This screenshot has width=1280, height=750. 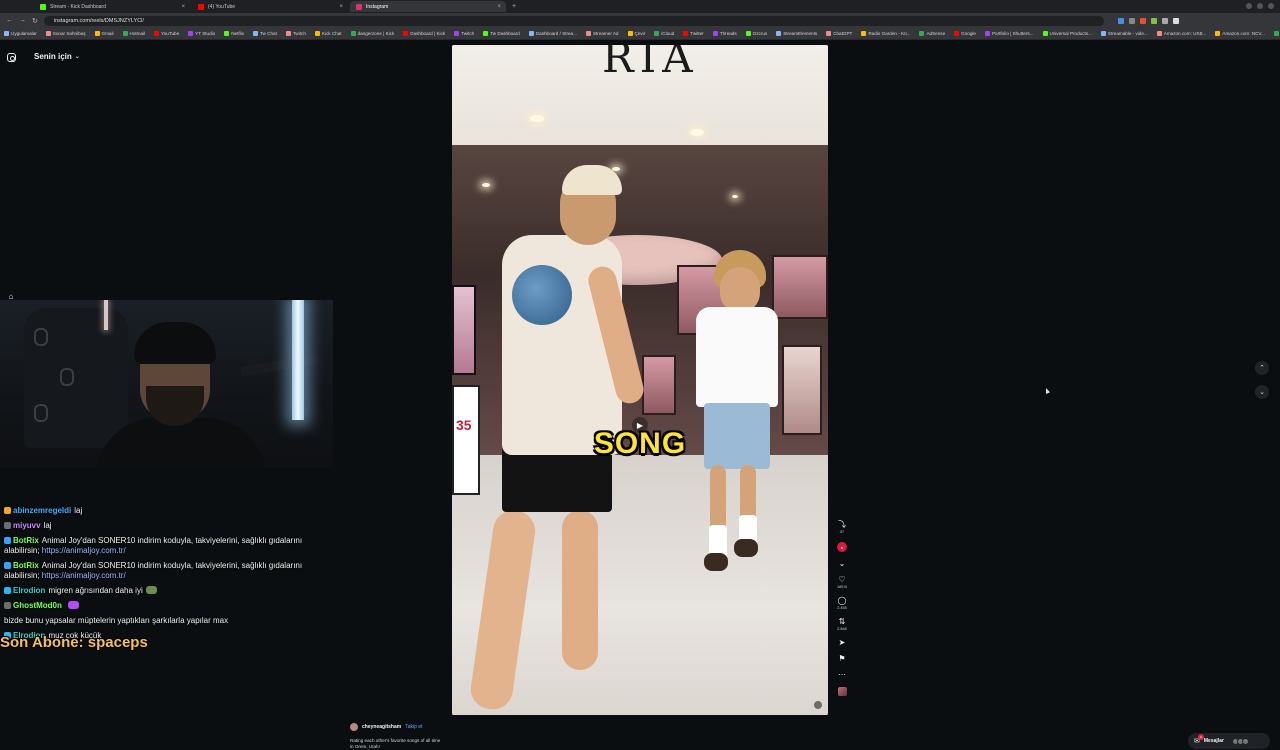 What do you see at coordinates (842, 547) in the screenshot?
I see `live-badge-icon: ●` at bounding box center [842, 547].